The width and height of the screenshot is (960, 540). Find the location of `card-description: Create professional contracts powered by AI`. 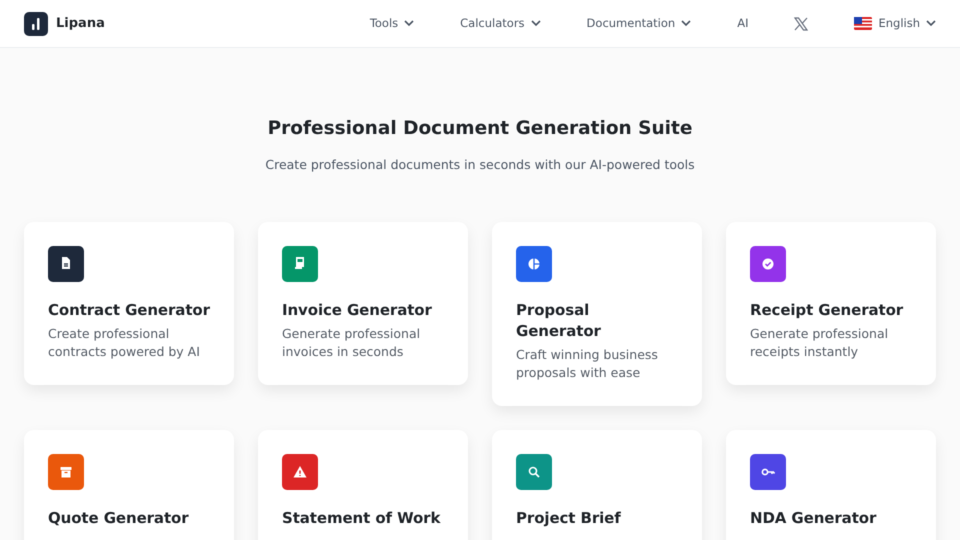

card-description: Create professional contracts powered by AI is located at coordinates (124, 342).